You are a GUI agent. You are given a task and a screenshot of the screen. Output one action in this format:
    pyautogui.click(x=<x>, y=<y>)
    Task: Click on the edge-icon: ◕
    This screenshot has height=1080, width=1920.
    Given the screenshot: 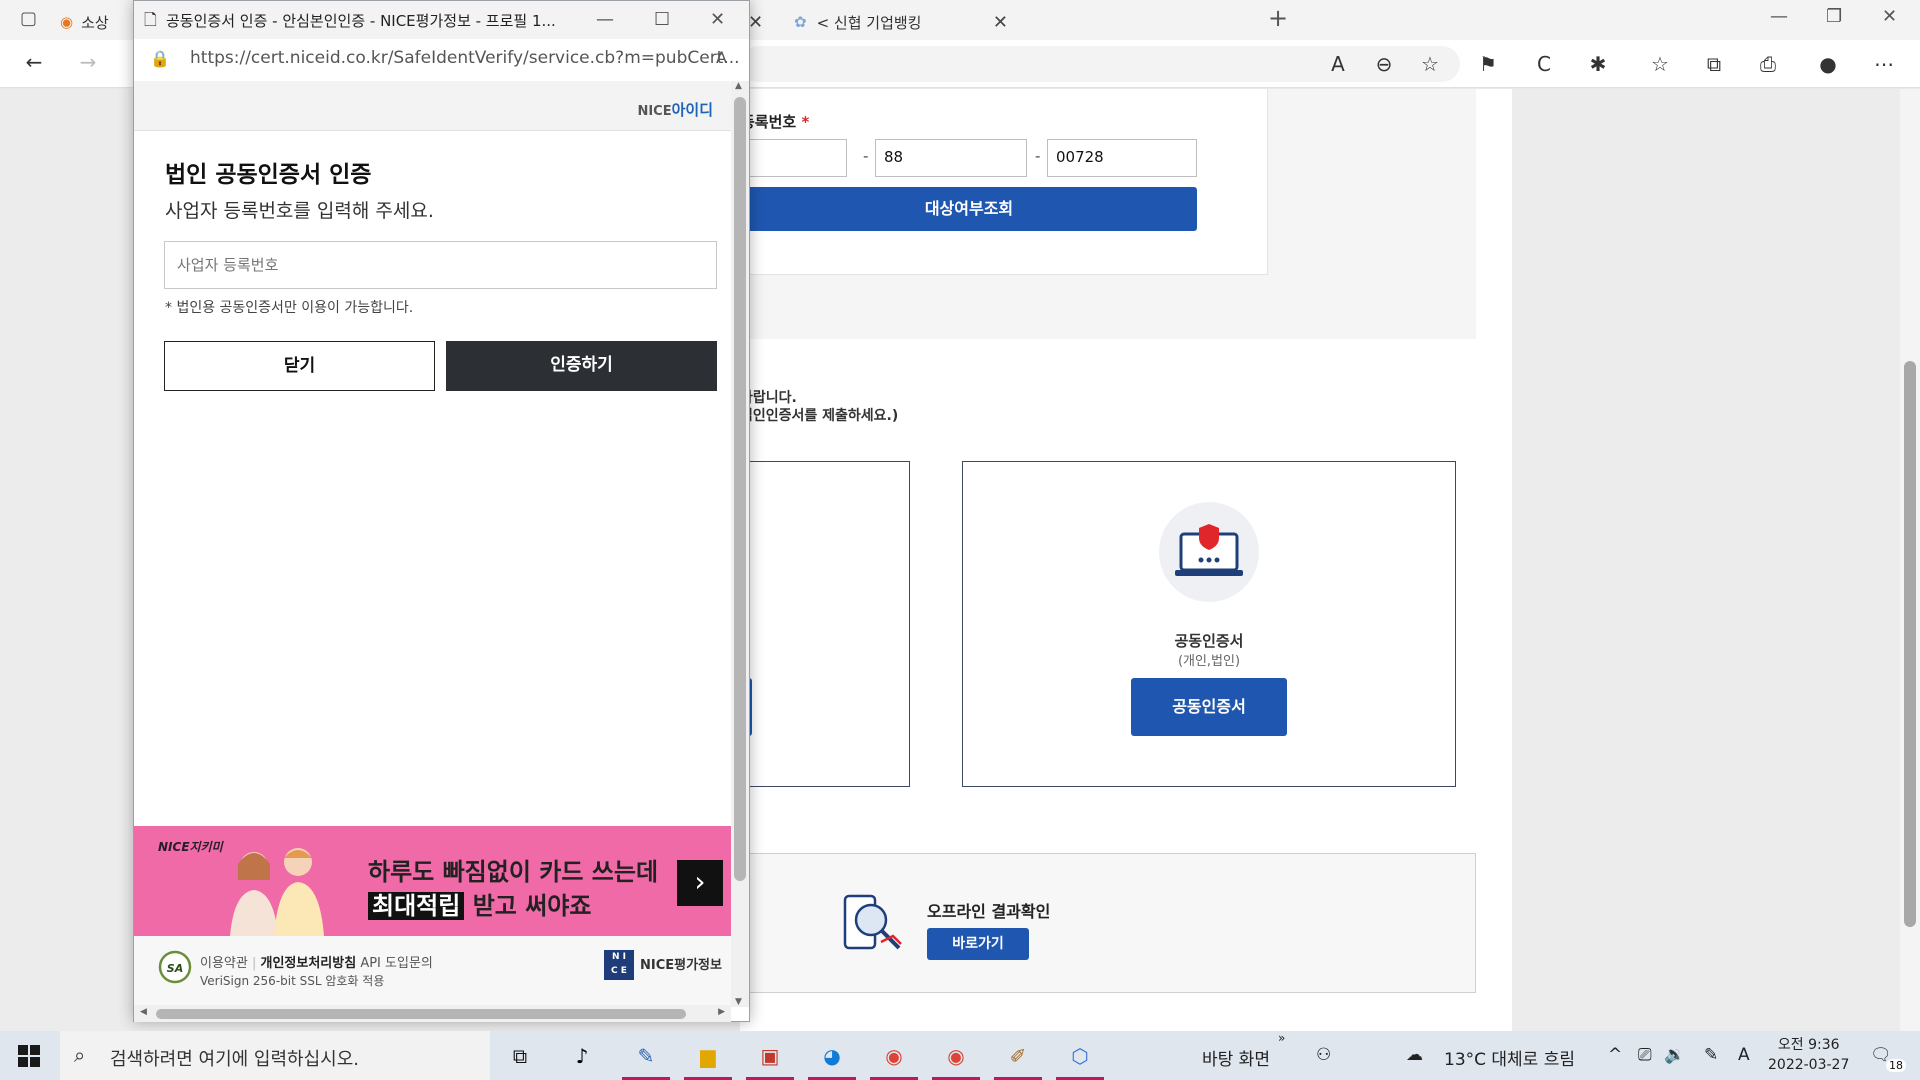 What is the action you would take?
    pyautogui.click(x=832, y=1059)
    